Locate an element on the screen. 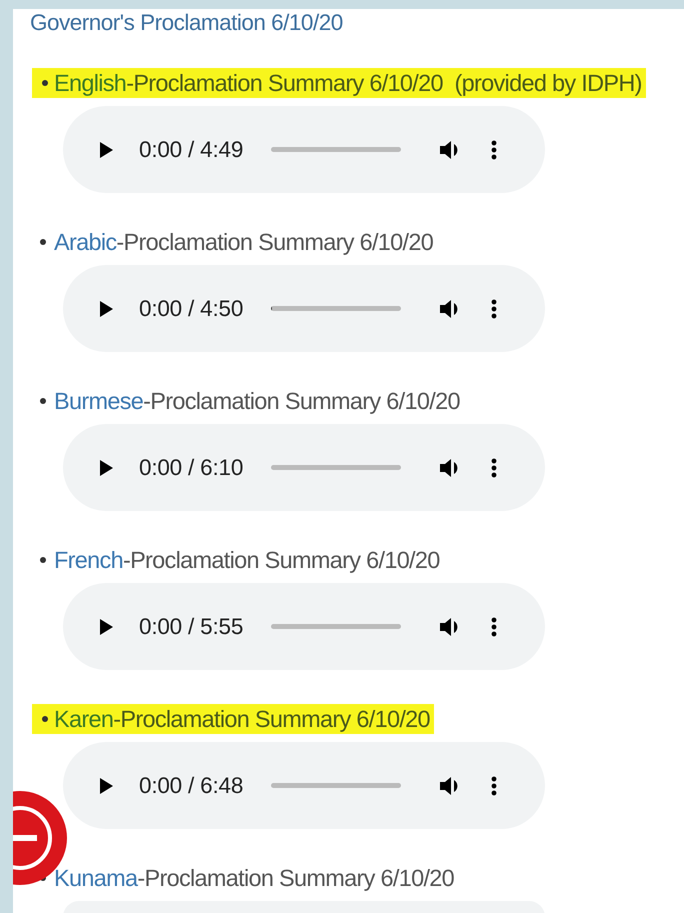 The image size is (684, 913). time-display: 0:00 / 5:55 is located at coordinates (191, 627).